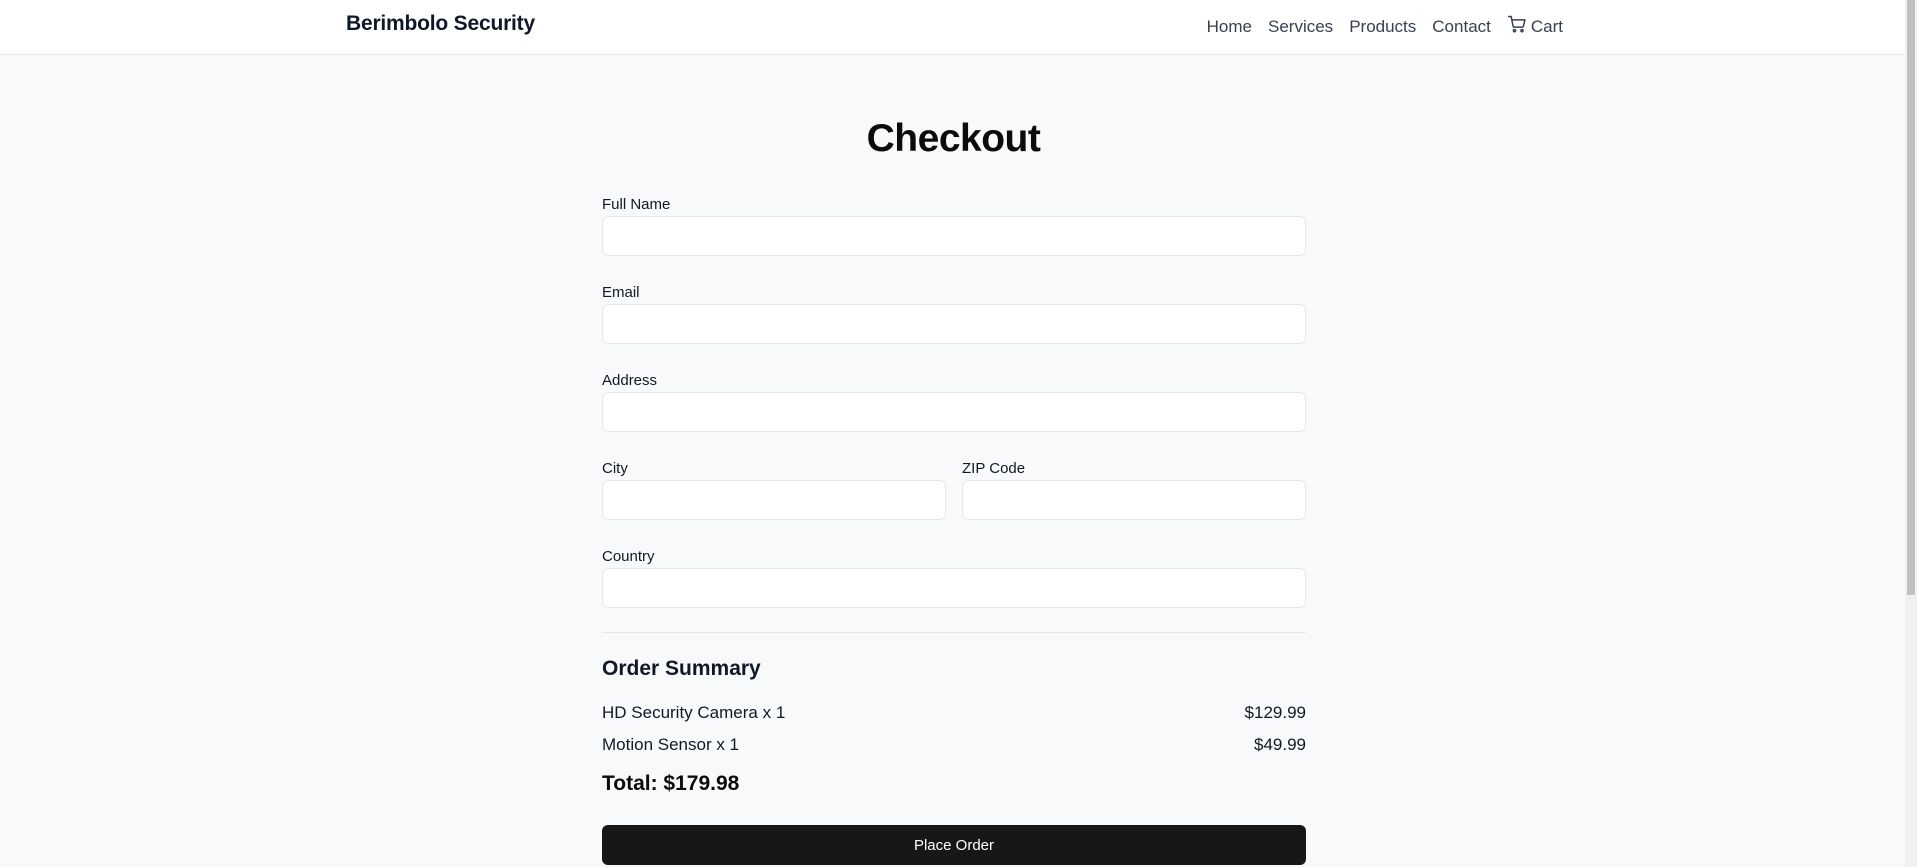  Describe the element at coordinates (1229, 27) in the screenshot. I see `nav-home: Home` at that location.